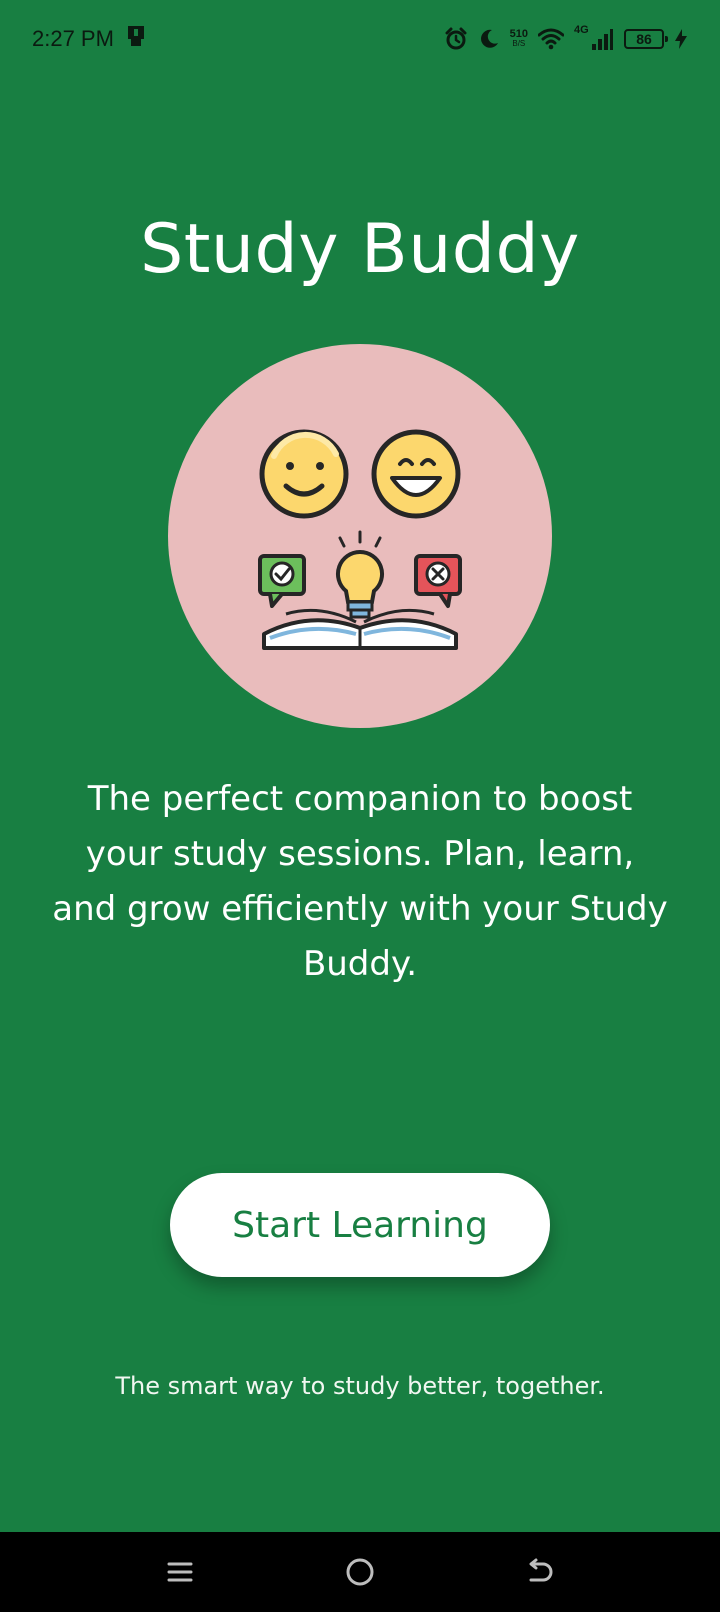  Describe the element at coordinates (360, 42) in the screenshot. I see `status-bar: 2:27 PM 510 B/S 4G 86` at that location.